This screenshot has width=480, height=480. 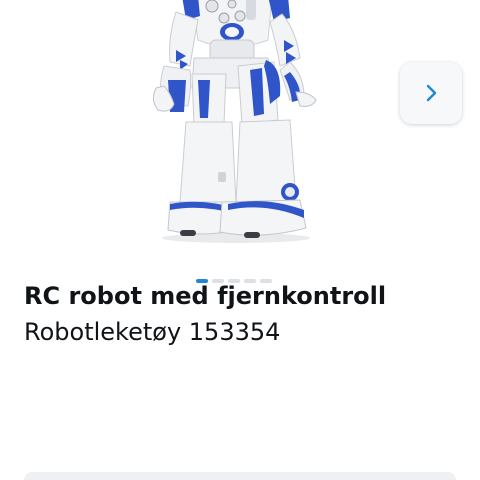 I want to click on product-title: RC robot med fjernkontroll, so click(x=205, y=296).